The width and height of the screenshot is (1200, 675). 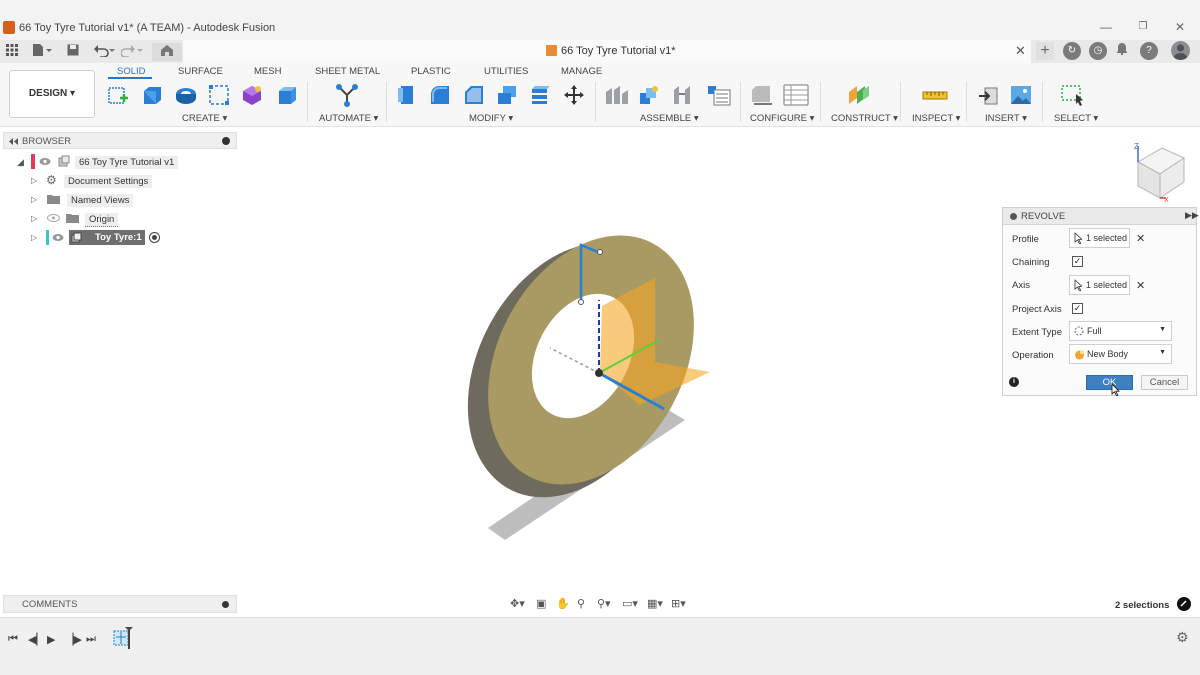 I want to click on viewcube: Z X, so click(x=1159, y=172).